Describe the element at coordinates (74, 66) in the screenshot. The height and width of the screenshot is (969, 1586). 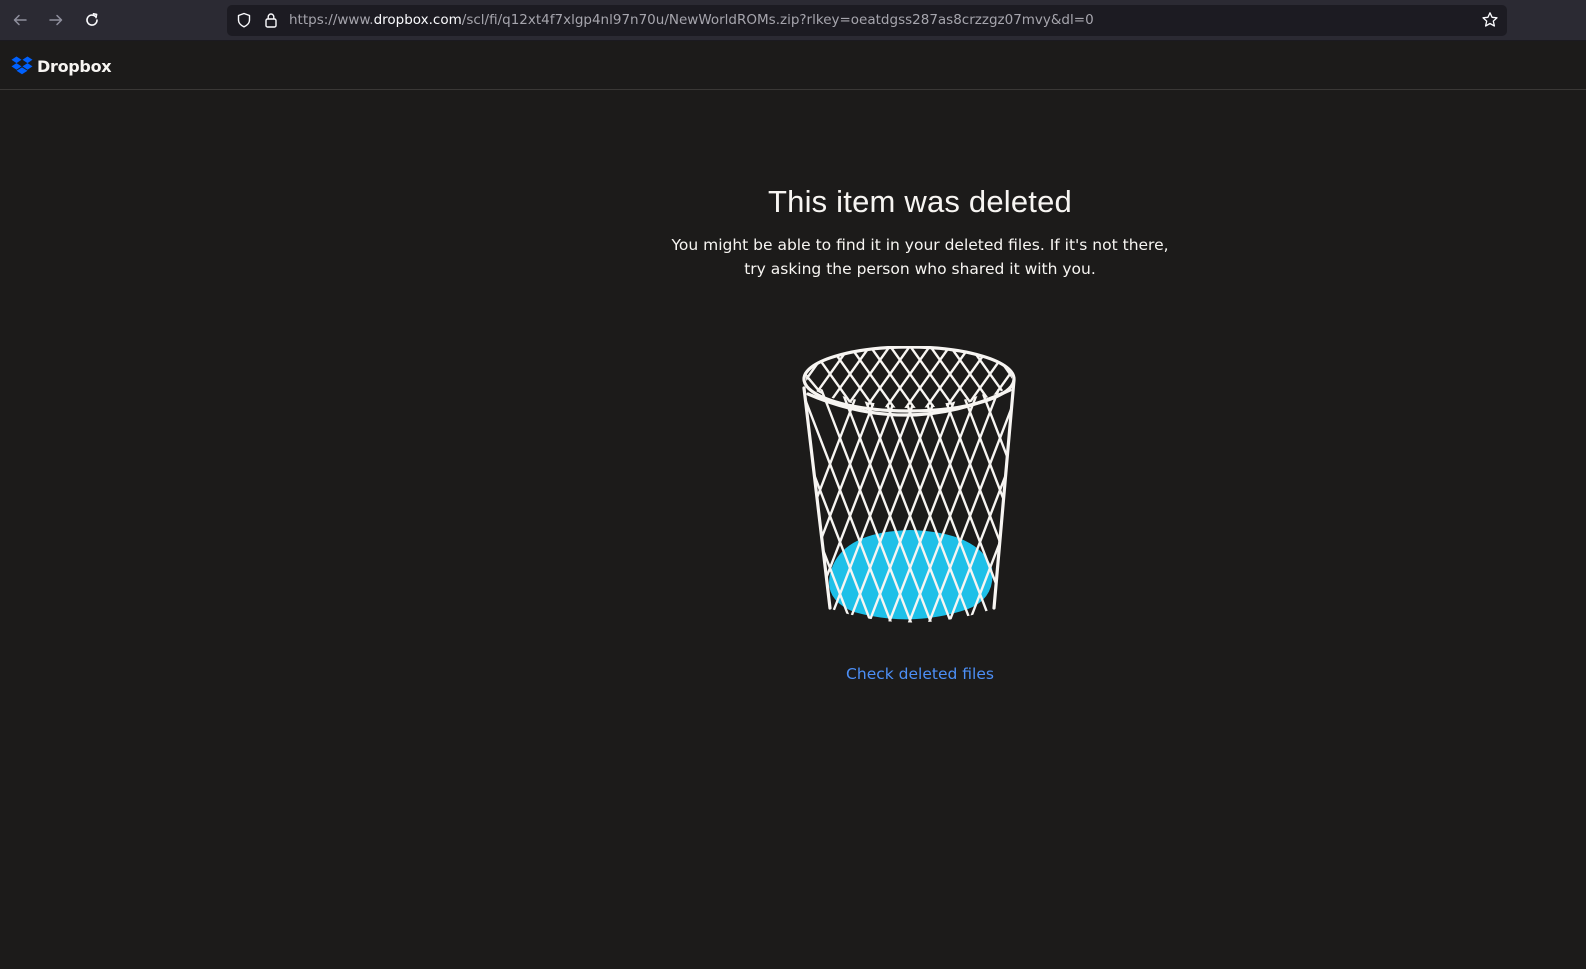
I see `logo-text: Dropbox` at that location.